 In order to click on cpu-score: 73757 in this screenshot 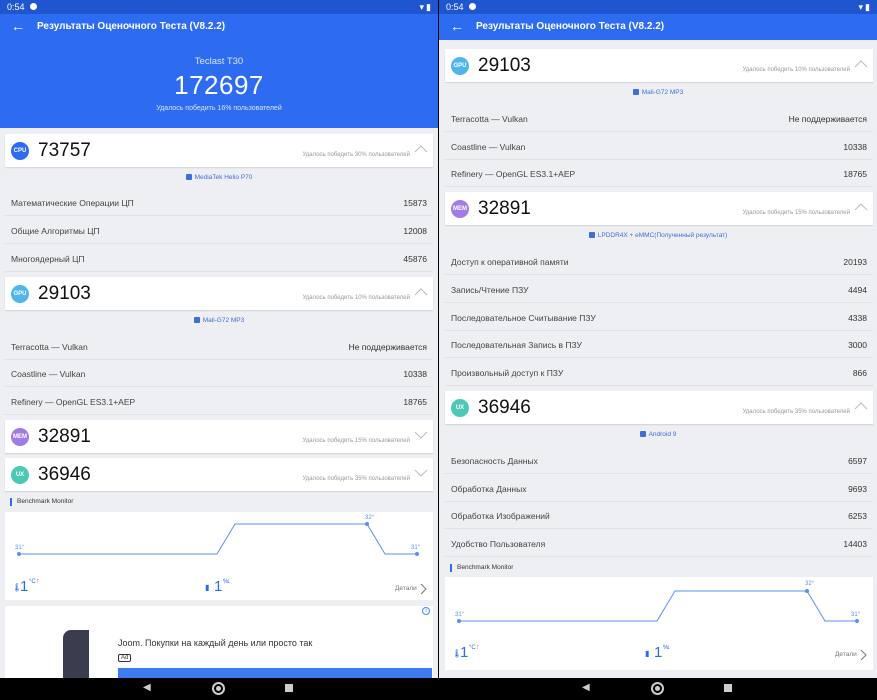, I will do `click(64, 150)`.